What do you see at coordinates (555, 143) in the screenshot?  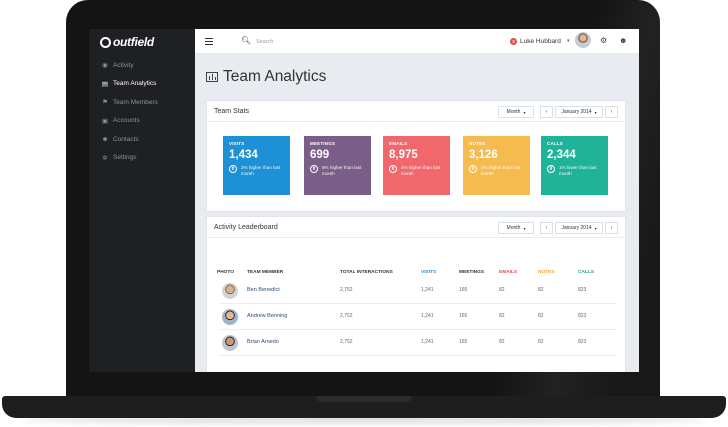 I see `stat-card-label: CALLS` at bounding box center [555, 143].